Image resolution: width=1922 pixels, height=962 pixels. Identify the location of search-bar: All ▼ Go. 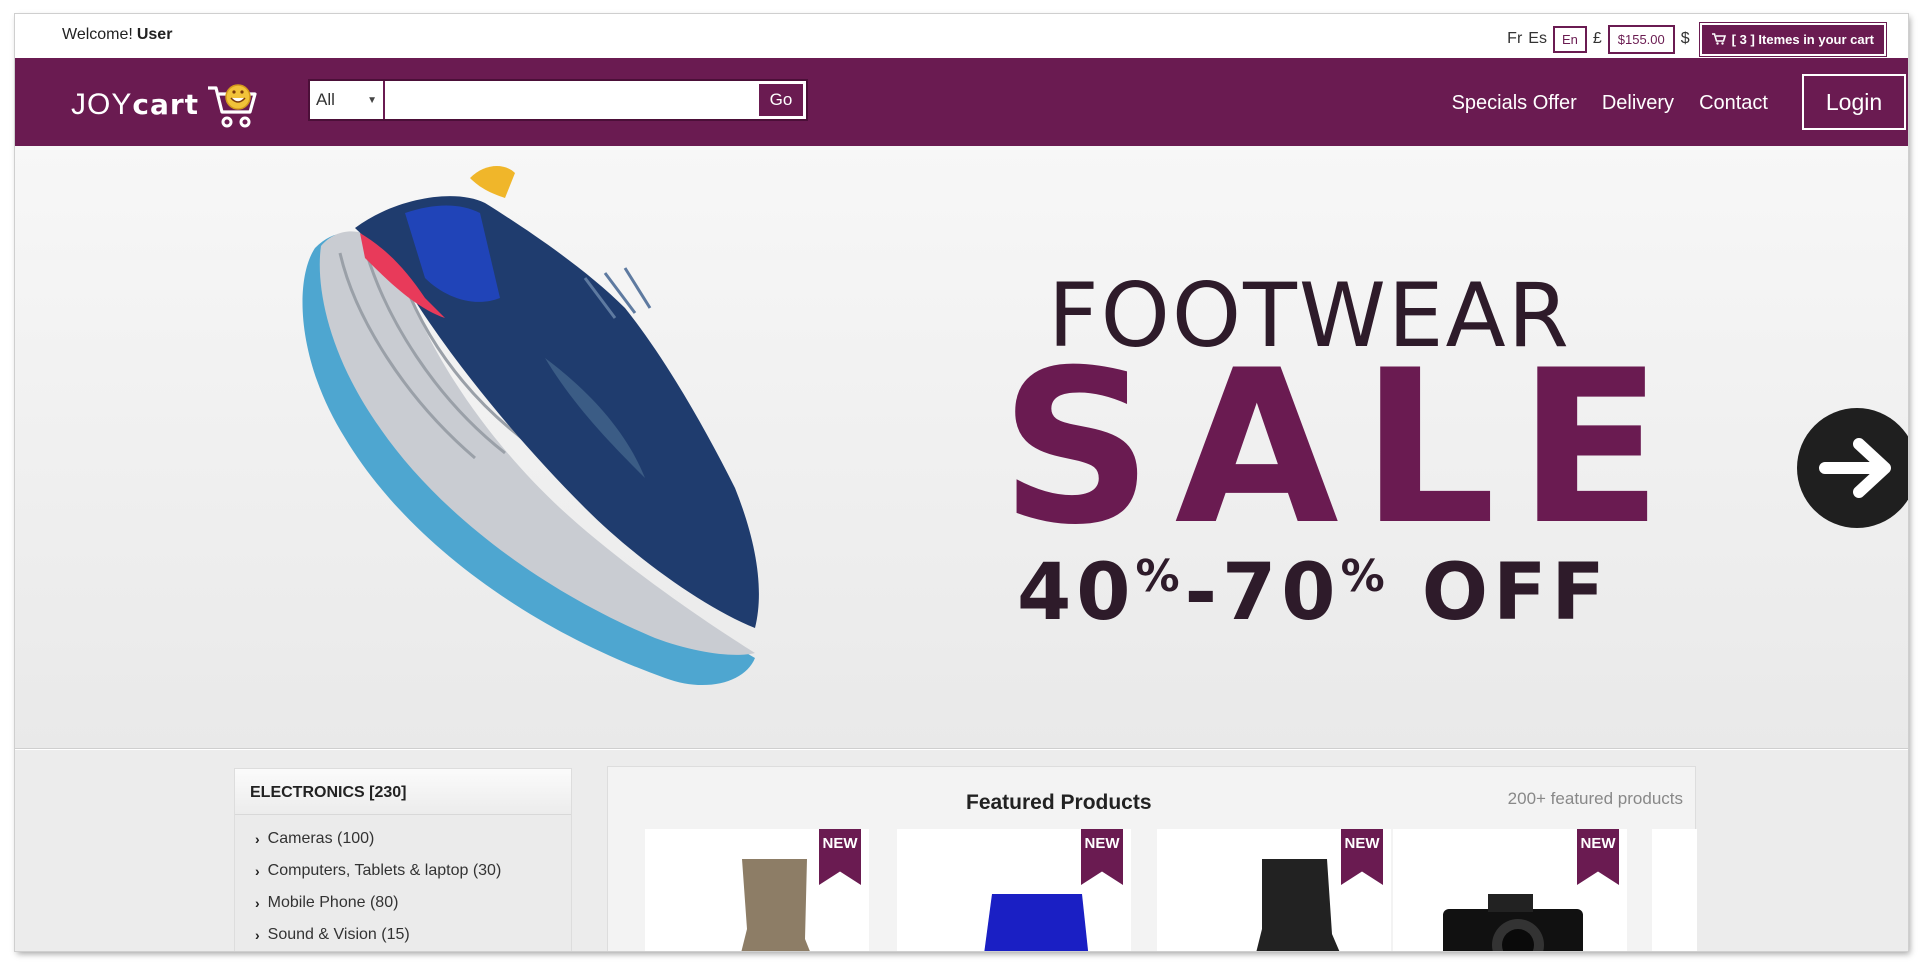
(558, 100).